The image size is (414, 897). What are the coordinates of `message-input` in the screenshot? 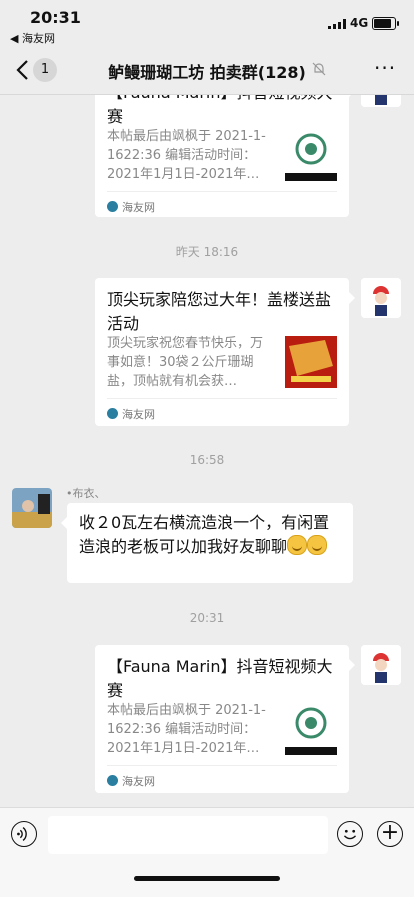 It's located at (188, 835).